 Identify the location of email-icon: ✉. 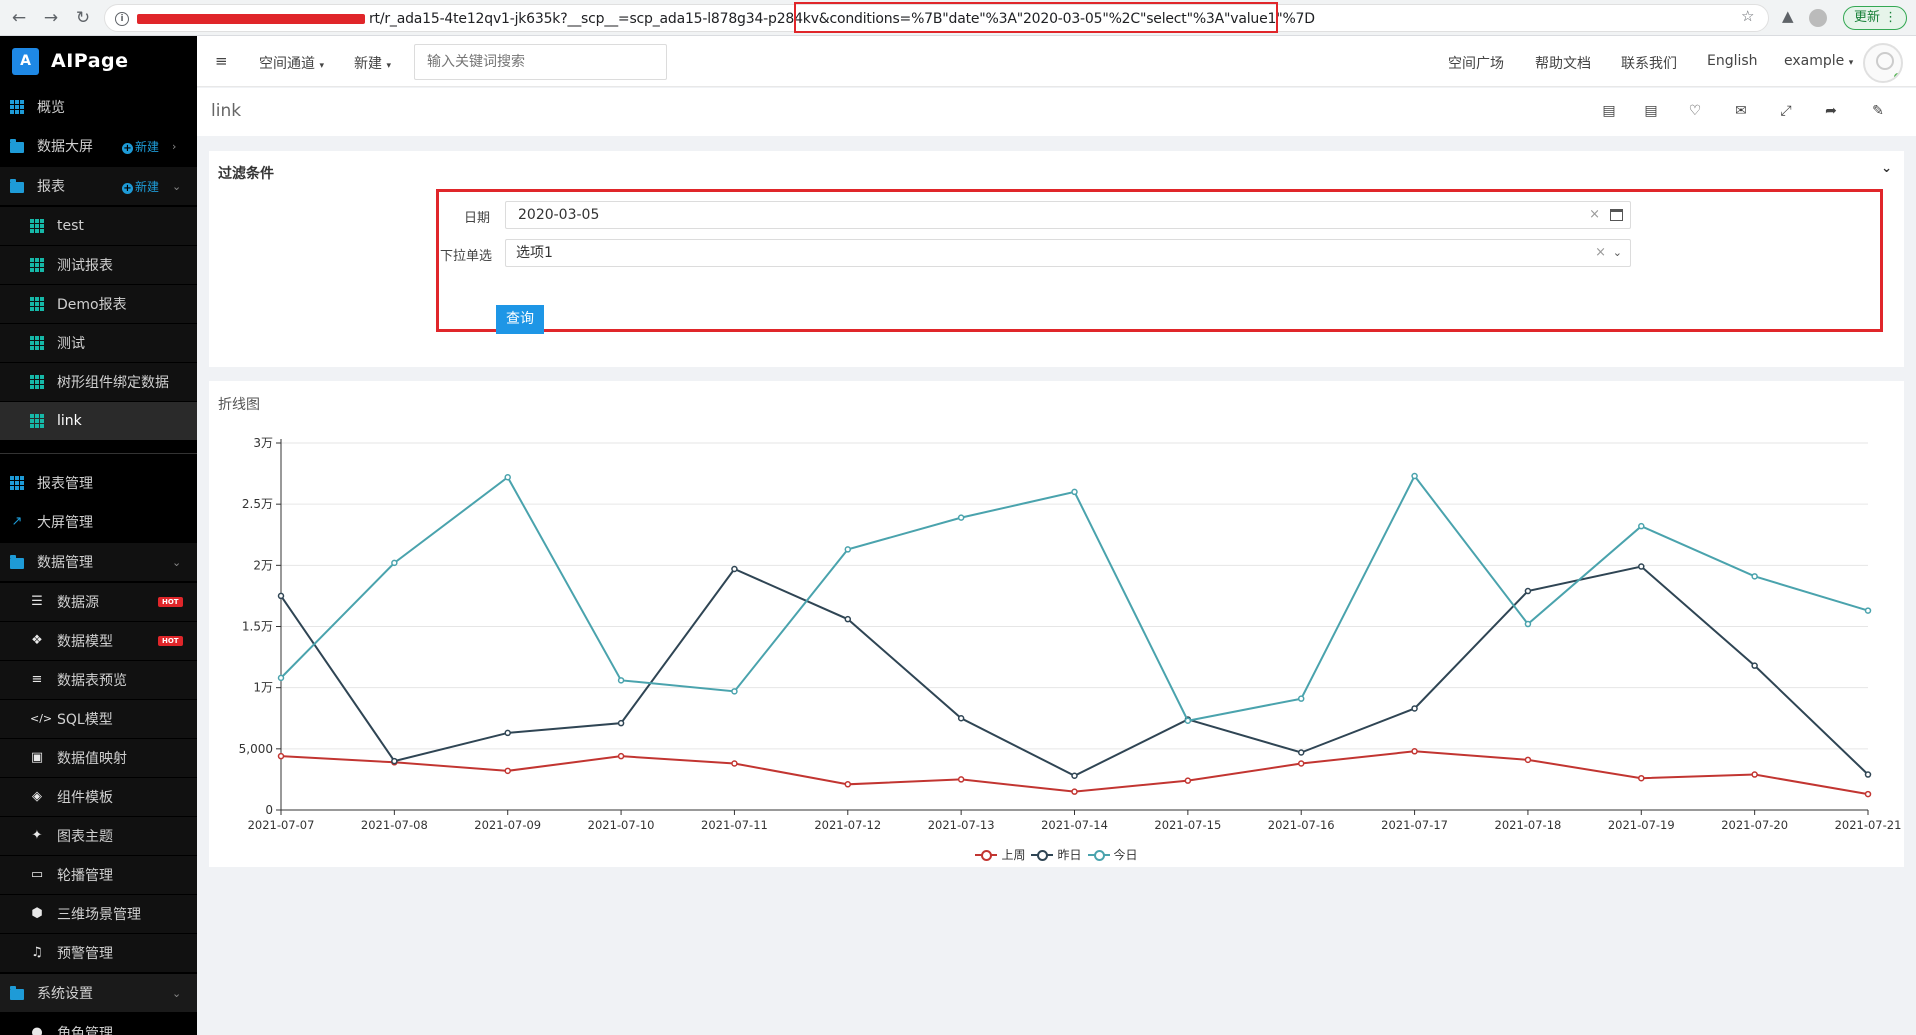
(1741, 111).